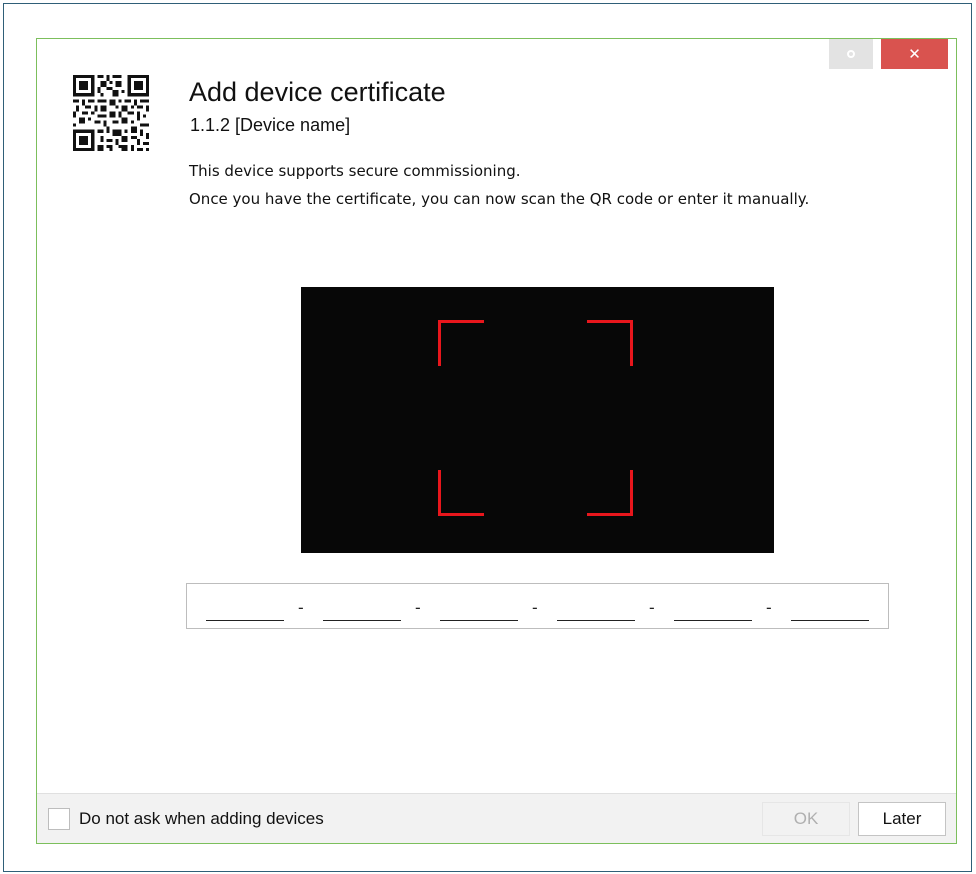 Image resolution: width=976 pixels, height=874 pixels. I want to click on certificate-code-input: - - - - -, so click(537, 606).